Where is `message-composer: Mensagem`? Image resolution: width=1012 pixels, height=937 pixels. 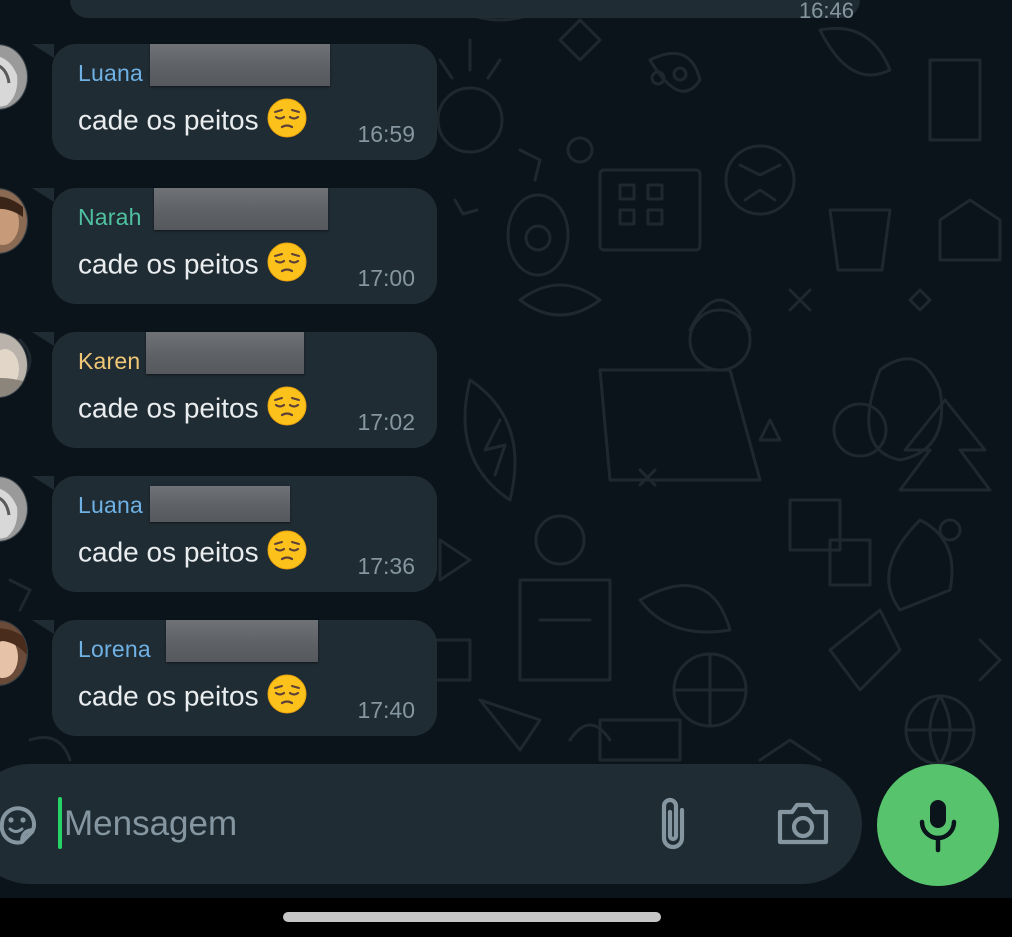
message-composer: Mensagem is located at coordinates (431, 824).